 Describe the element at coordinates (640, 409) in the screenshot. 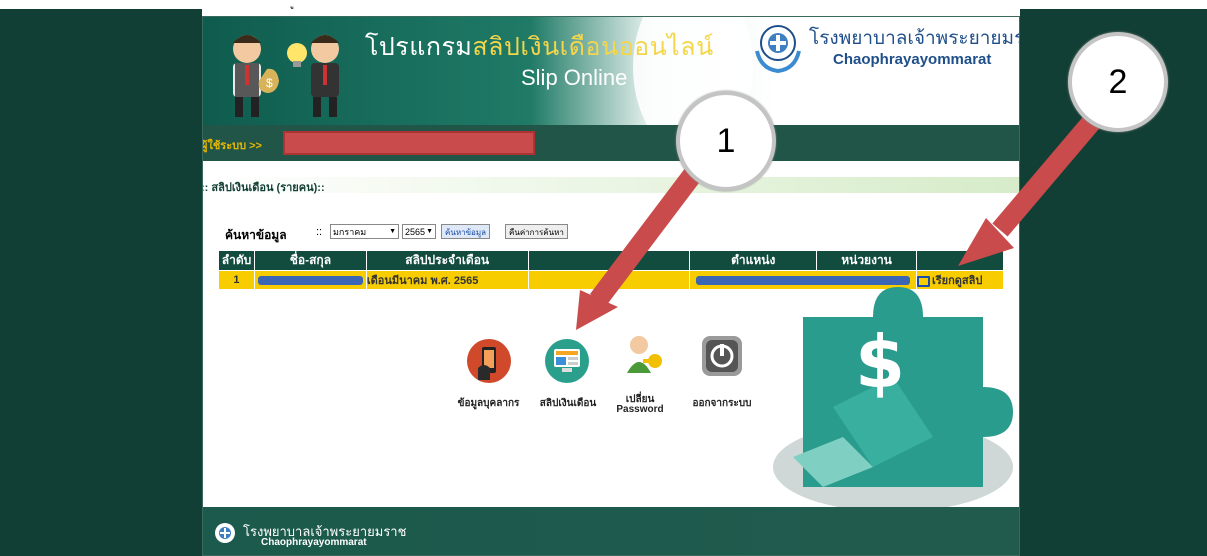

I see `change-password-label-line2: Password` at that location.